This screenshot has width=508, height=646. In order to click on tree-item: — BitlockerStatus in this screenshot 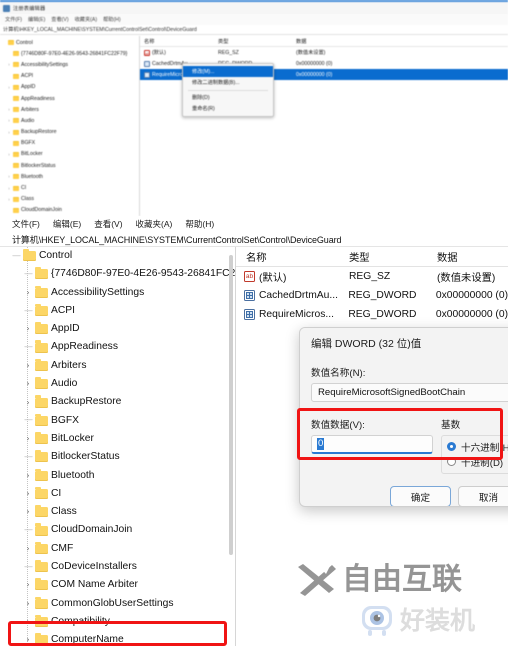, I will do `click(116, 457)`.